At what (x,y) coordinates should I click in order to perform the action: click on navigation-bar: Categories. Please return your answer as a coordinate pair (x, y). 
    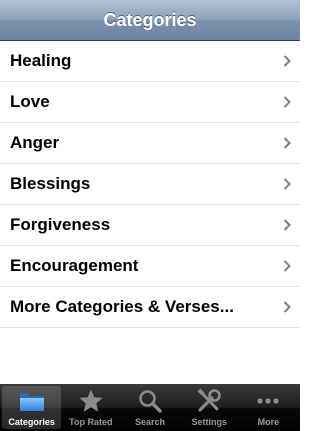
    Looking at the image, I should click on (150, 20).